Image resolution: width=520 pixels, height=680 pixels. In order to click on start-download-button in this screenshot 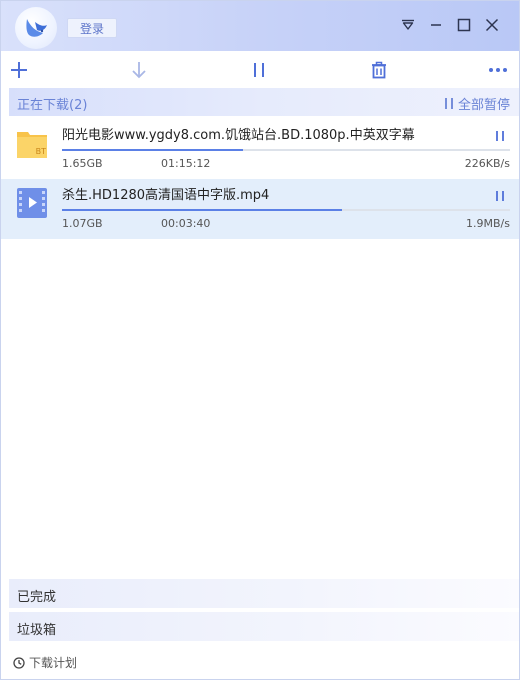, I will do `click(139, 70)`.